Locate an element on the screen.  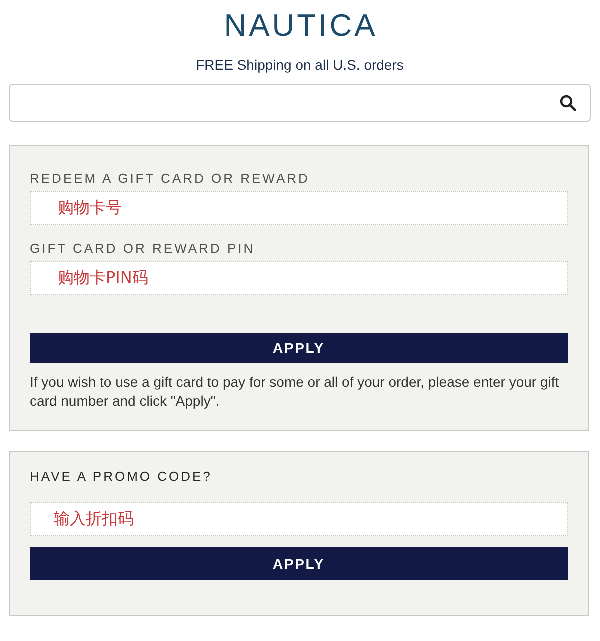
field-label: REDEEM A GIFT CARD OR REWARD is located at coordinates (170, 179).